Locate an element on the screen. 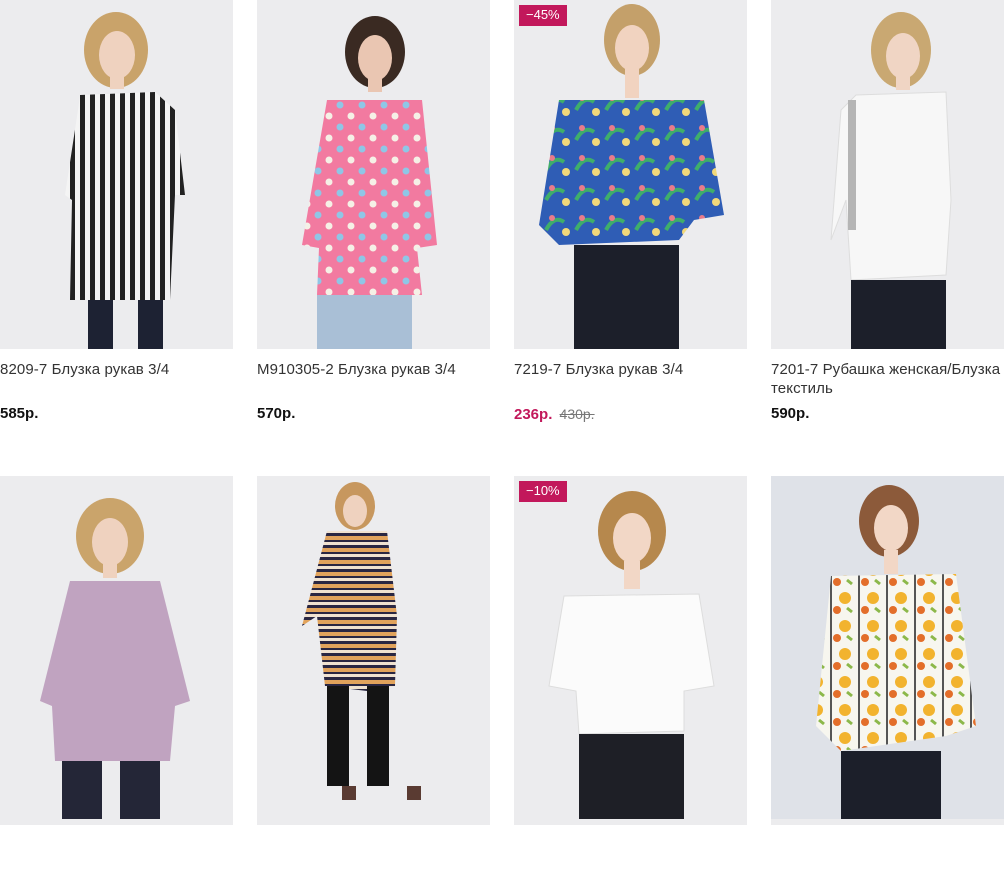  product-card: M910305-2 Блузка рукав 3/4 570р. is located at coordinates (373, 211).